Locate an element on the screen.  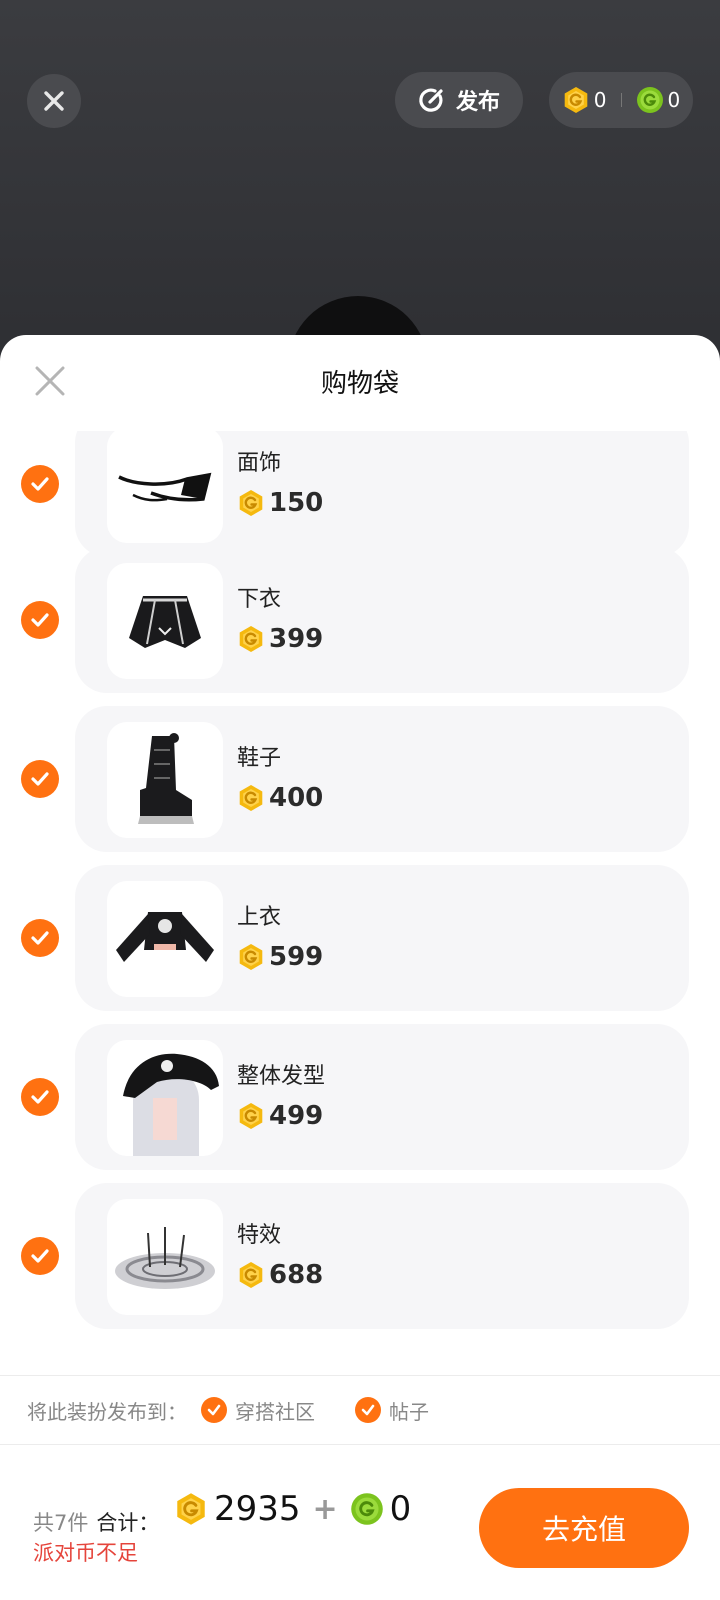
publish-label: 发布 is located at coordinates (477, 102).